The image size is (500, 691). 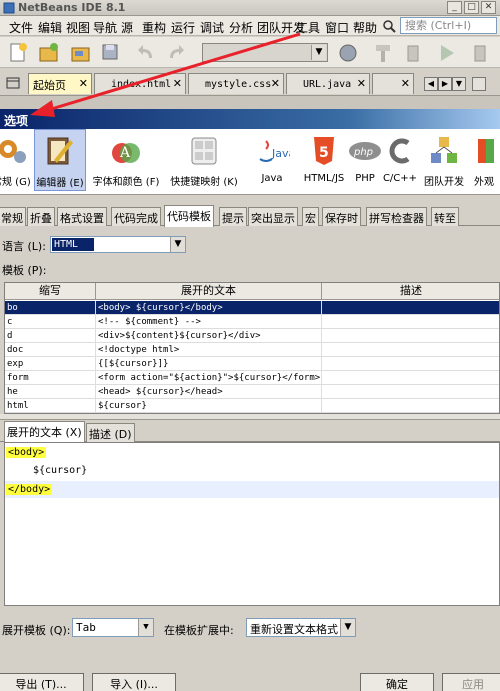 I want to click on menu-file: 文件, so click(x=21, y=27).